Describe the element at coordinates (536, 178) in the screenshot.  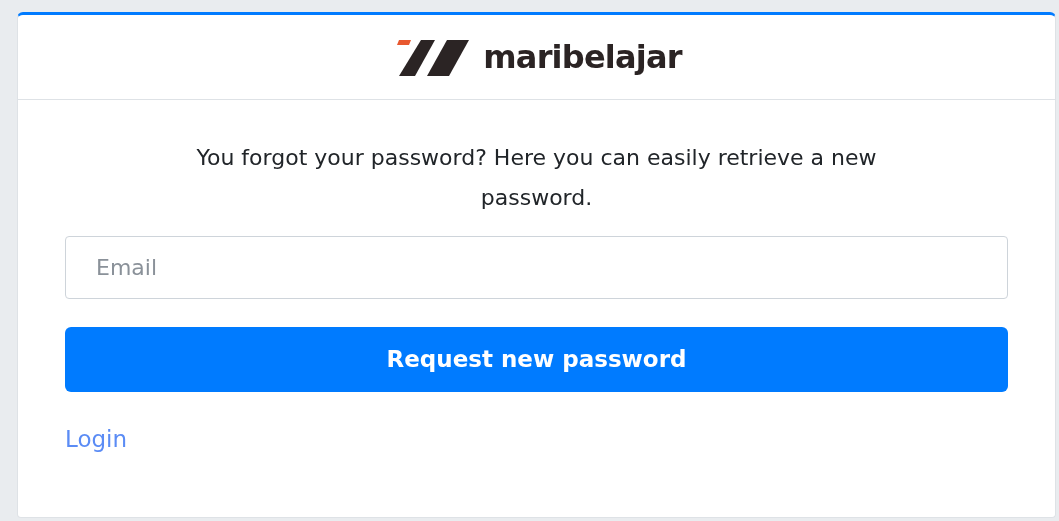
I see `instruction-text: You forgot your password? Here you can easily retrieve a new password.` at that location.